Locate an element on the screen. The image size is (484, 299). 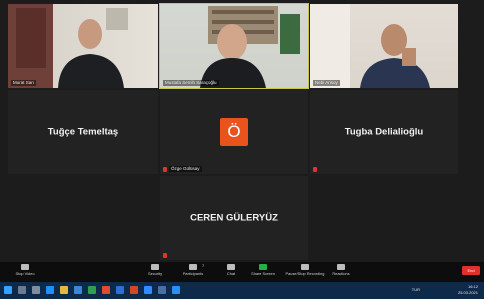
participant-name: Nebi Arisoy is located at coordinates (326, 83).